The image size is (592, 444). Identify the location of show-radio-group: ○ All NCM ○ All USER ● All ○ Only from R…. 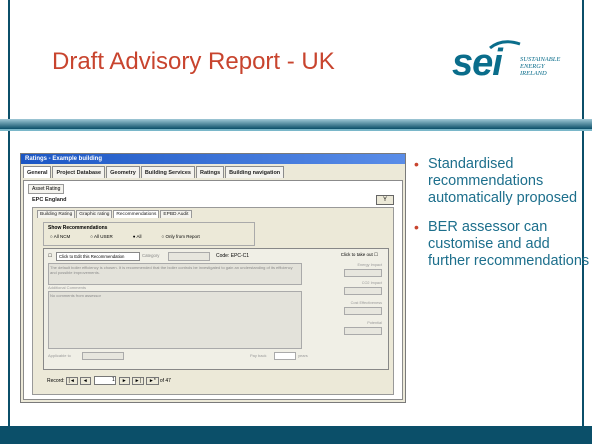
(135, 236).